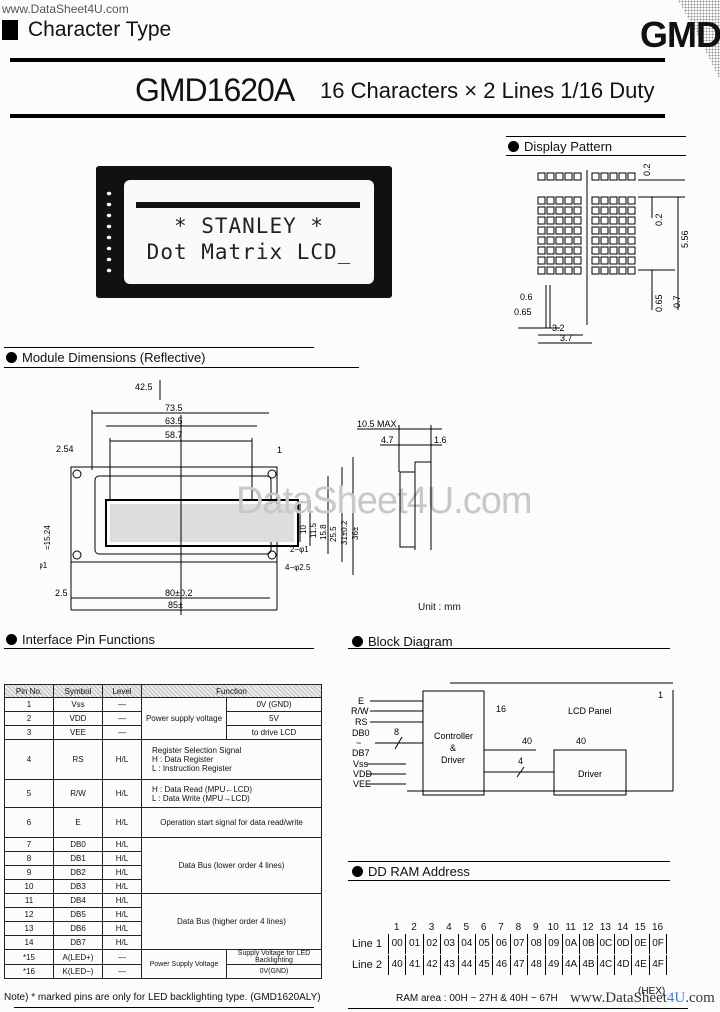 This screenshot has height=1012, width=720. I want to click on ddram-cell: 06, so click(500, 943).